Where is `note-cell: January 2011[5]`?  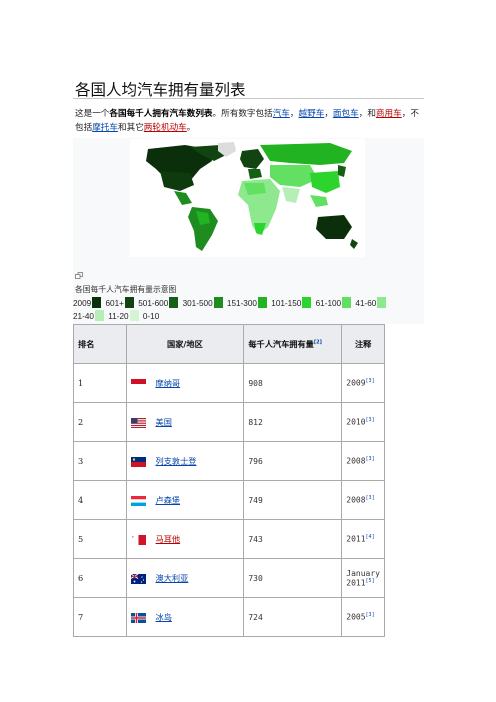 note-cell: January 2011[5] is located at coordinates (363, 578).